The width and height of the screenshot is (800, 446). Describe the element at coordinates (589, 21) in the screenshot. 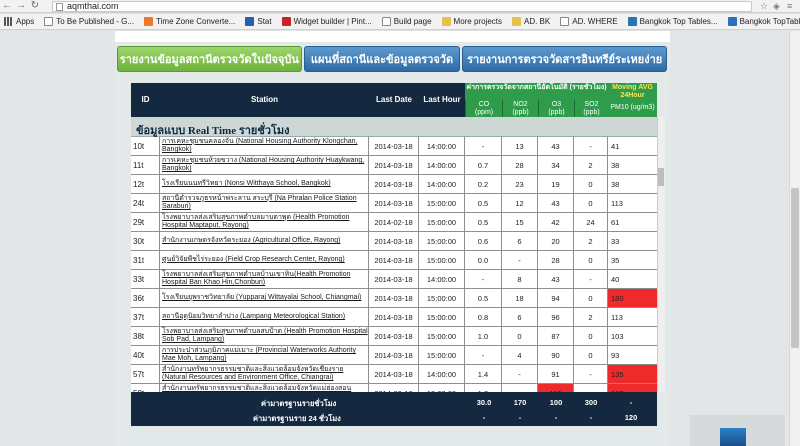

I see `bookmark-item: AD. WHERE` at that location.